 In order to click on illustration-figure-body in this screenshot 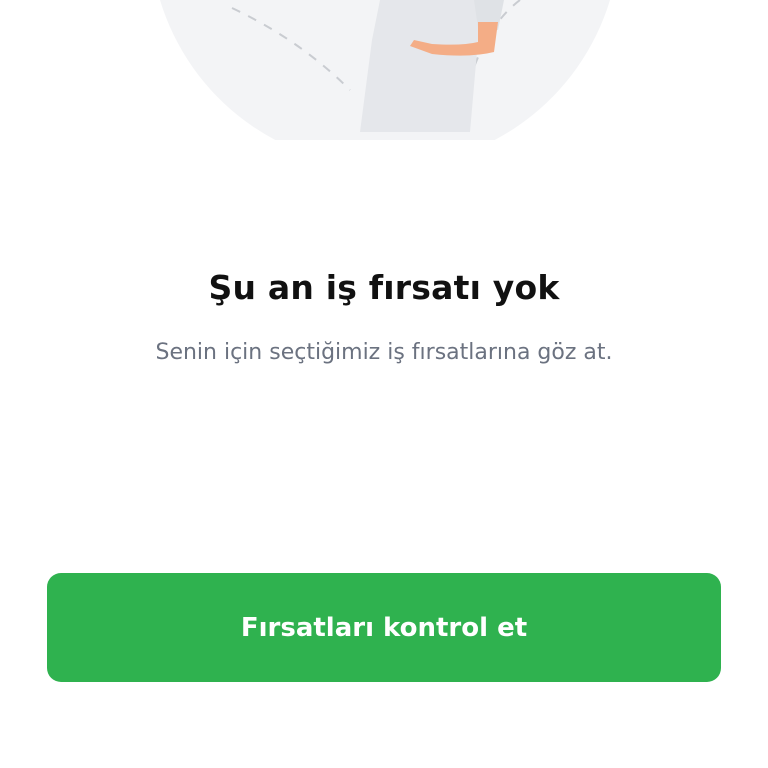, I will do `click(425, 66)`.